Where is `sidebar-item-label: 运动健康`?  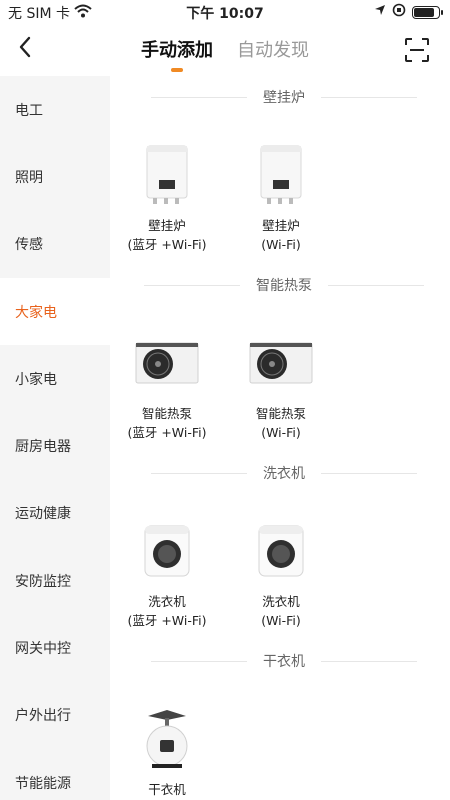 sidebar-item-label: 运动健康 is located at coordinates (43, 514).